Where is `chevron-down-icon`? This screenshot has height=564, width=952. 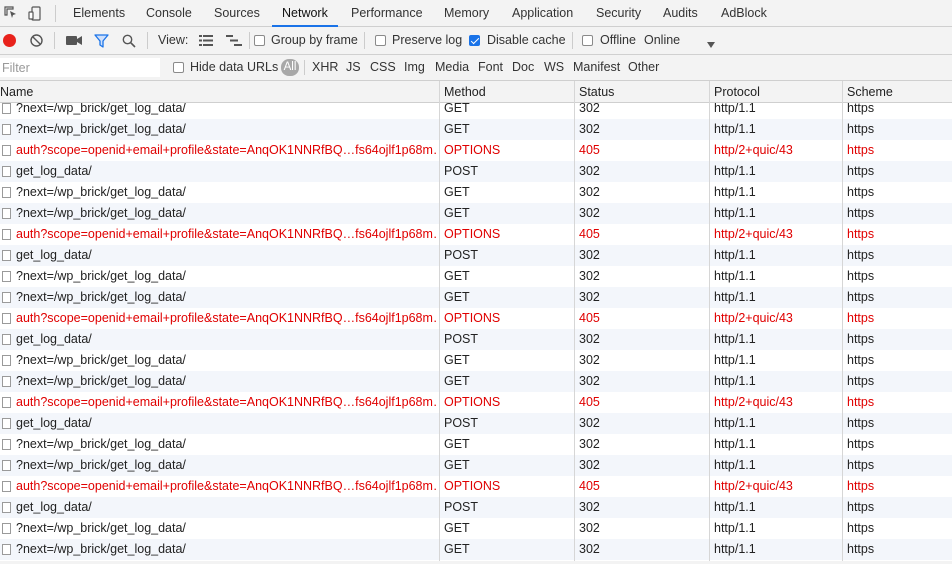
chevron-down-icon is located at coordinates (711, 44).